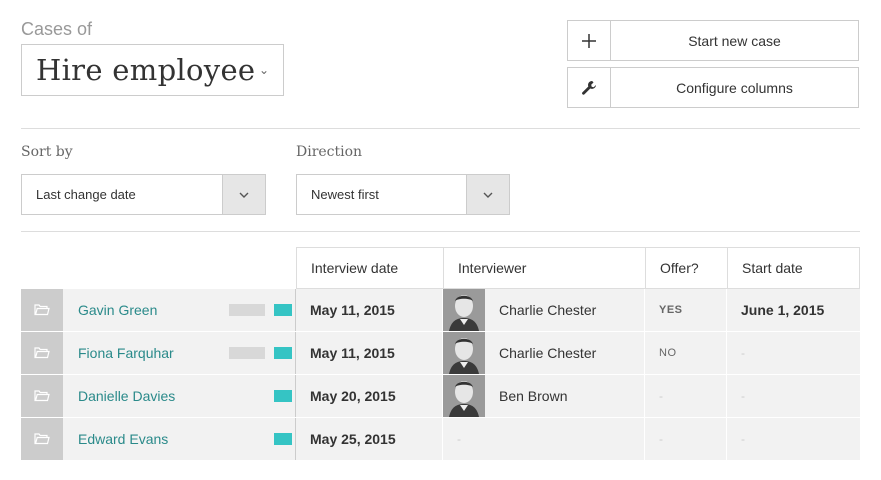 Image resolution: width=881 pixels, height=480 pixels. Describe the element at coordinates (143, 194) in the screenshot. I see `sort-by-select: Last change date` at that location.